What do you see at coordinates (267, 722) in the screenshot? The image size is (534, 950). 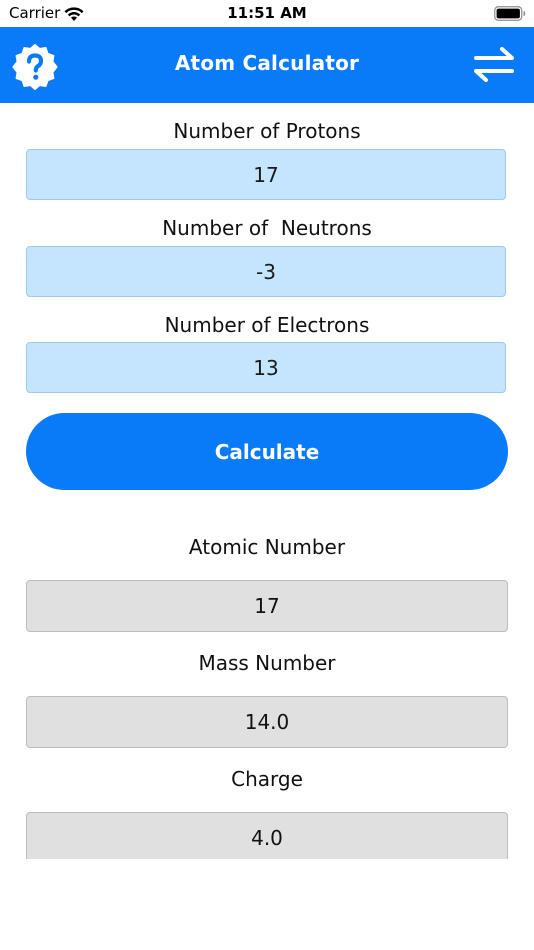 I see `mass-number-value: 14.0` at bounding box center [267, 722].